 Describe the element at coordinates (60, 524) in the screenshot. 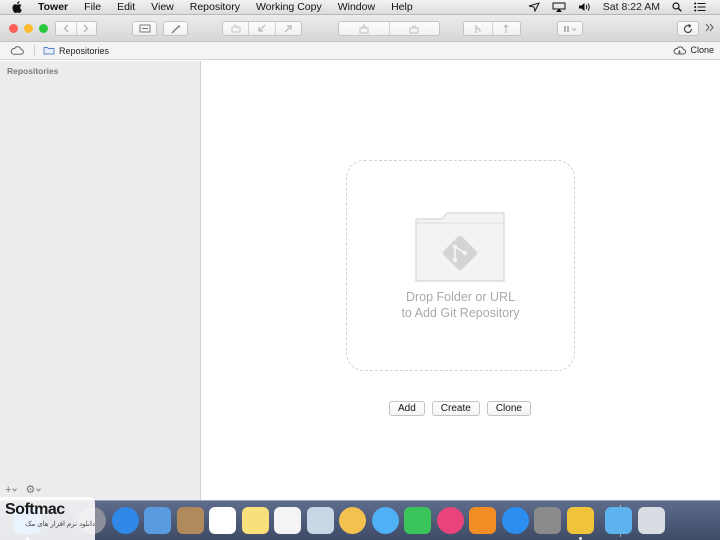

I see `watermark-tagline: دانلود نرم افزار های مک` at that location.